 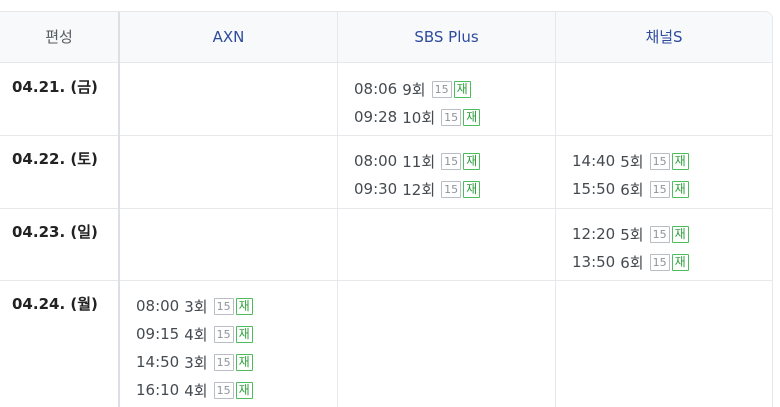 I want to click on broadcast-time: 09:28, so click(x=376, y=117).